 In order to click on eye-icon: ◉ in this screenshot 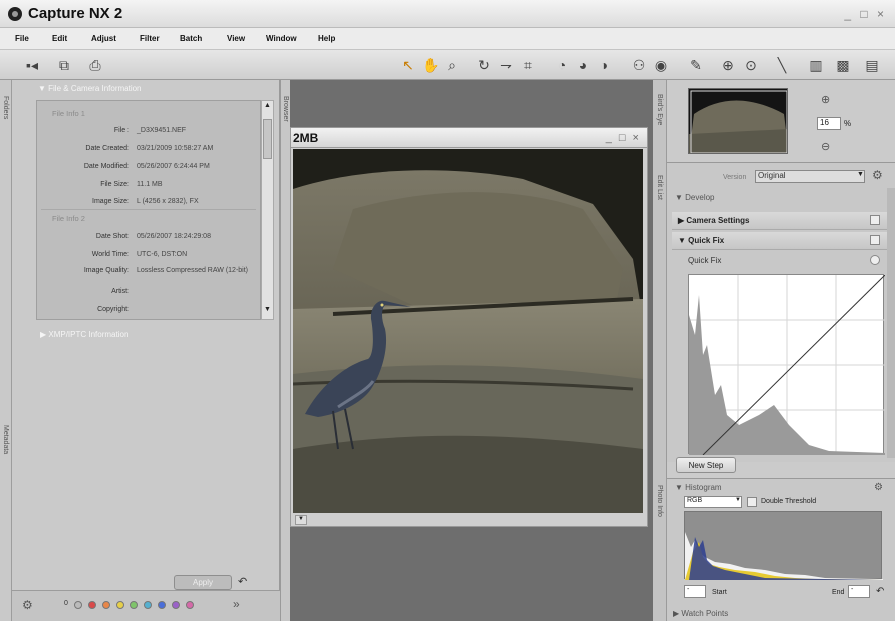, I will do `click(661, 65)`.